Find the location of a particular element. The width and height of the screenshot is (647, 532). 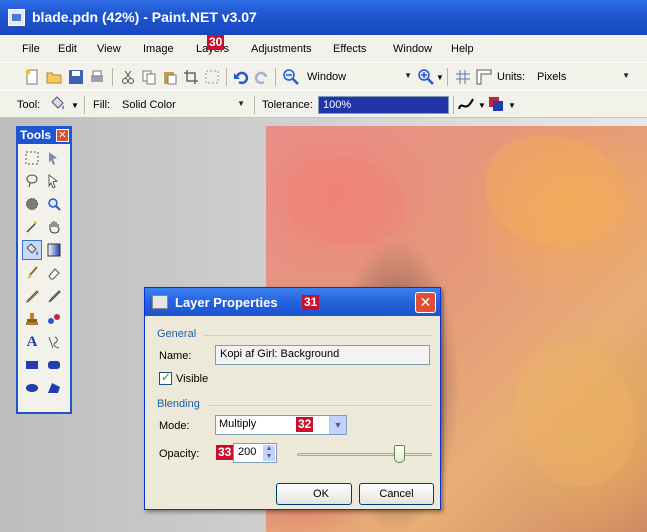

units-value: Pixels is located at coordinates (552, 77).